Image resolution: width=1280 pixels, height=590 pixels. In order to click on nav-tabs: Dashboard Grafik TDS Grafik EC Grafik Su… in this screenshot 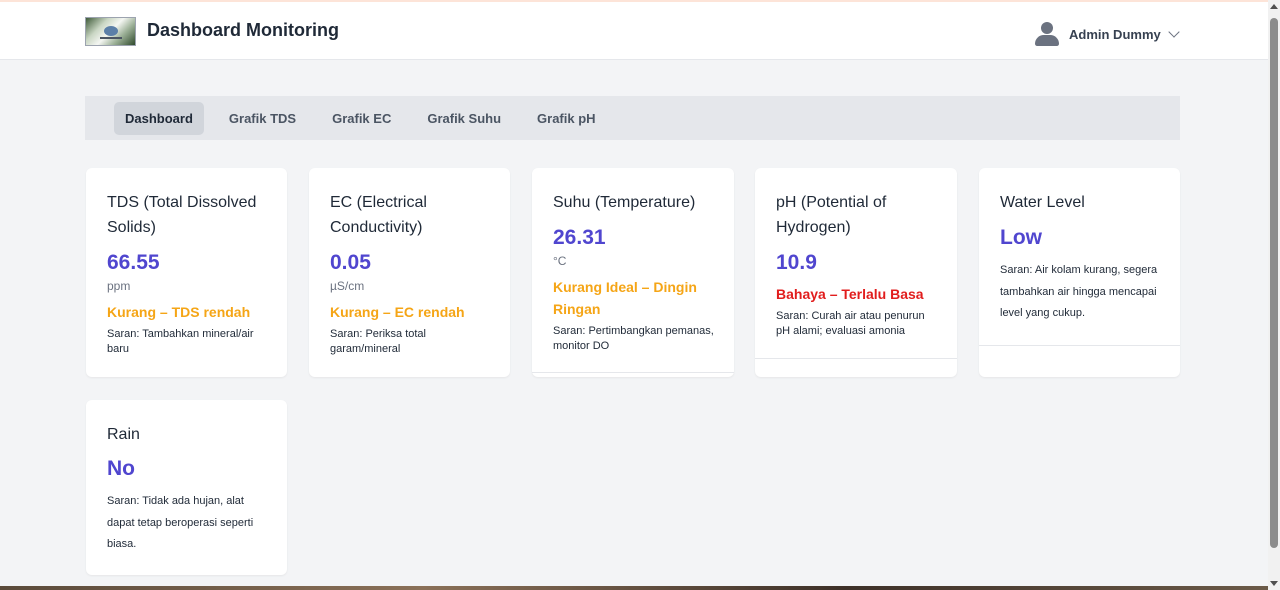, I will do `click(632, 118)`.